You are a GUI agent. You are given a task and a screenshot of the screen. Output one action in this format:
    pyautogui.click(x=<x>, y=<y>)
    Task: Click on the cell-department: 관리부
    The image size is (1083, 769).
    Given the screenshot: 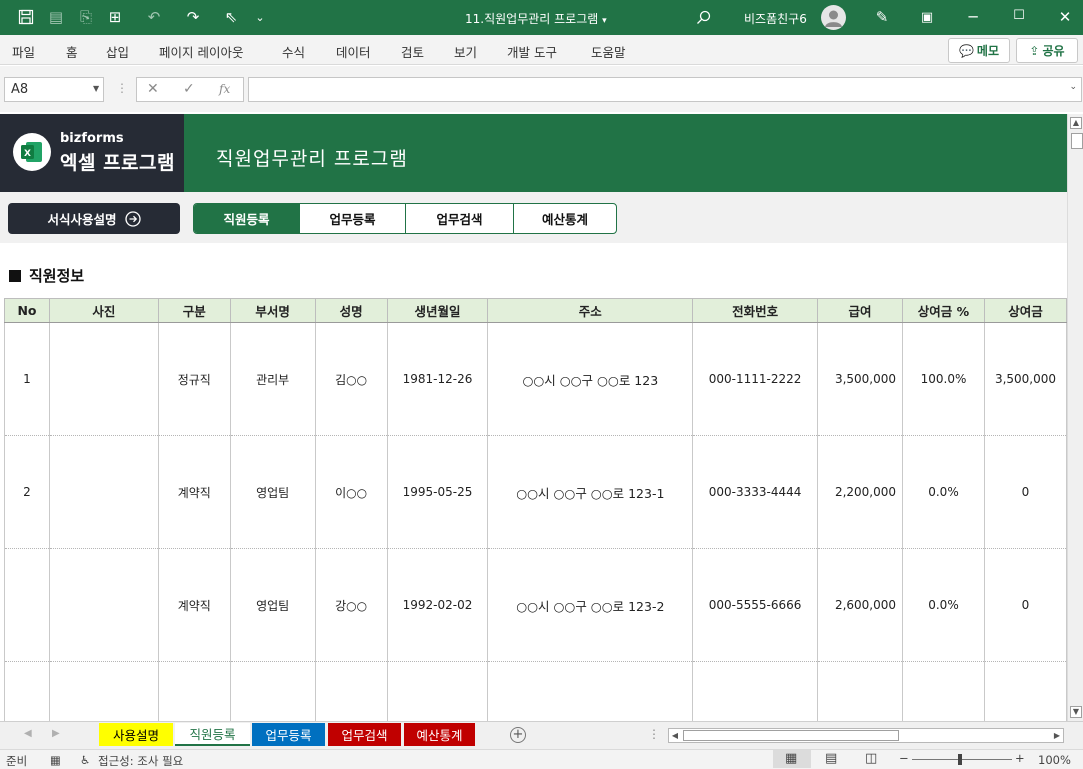 What is the action you would take?
    pyautogui.click(x=272, y=379)
    